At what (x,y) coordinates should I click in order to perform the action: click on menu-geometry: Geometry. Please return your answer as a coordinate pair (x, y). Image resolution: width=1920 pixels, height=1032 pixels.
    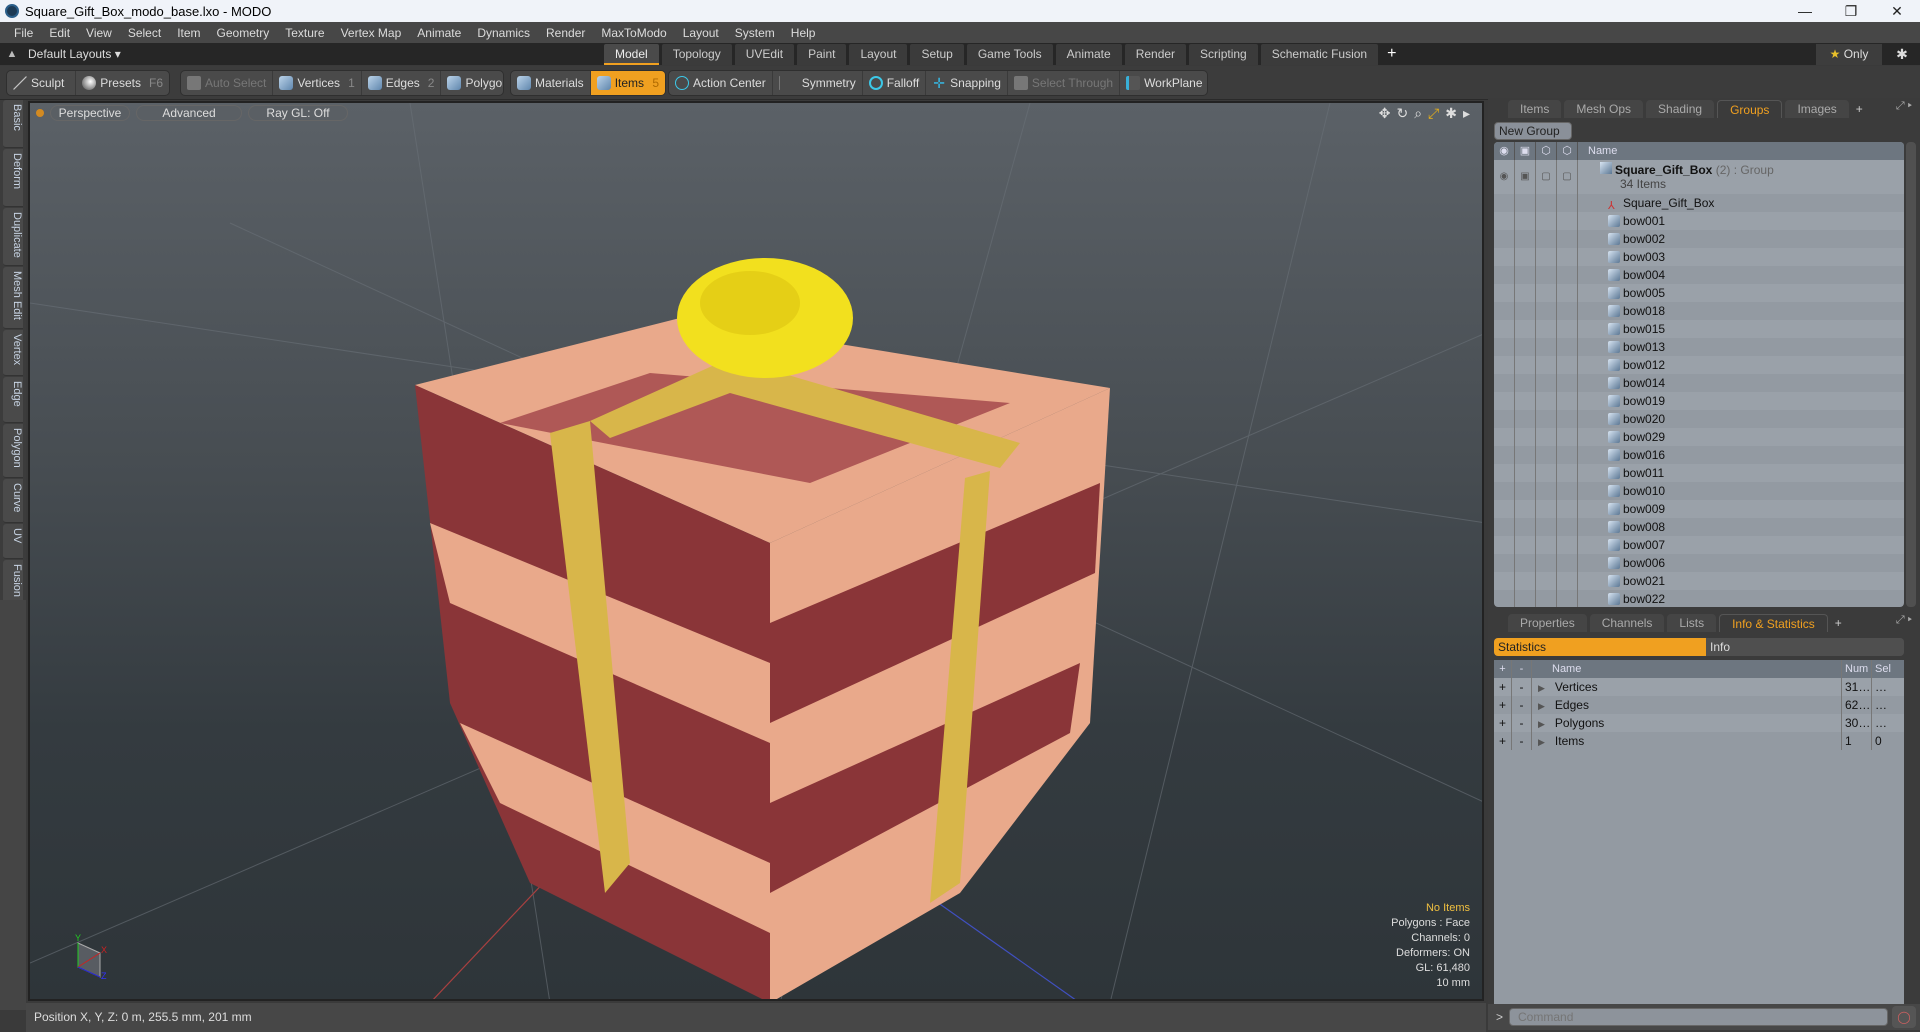
    Looking at the image, I should click on (243, 33).